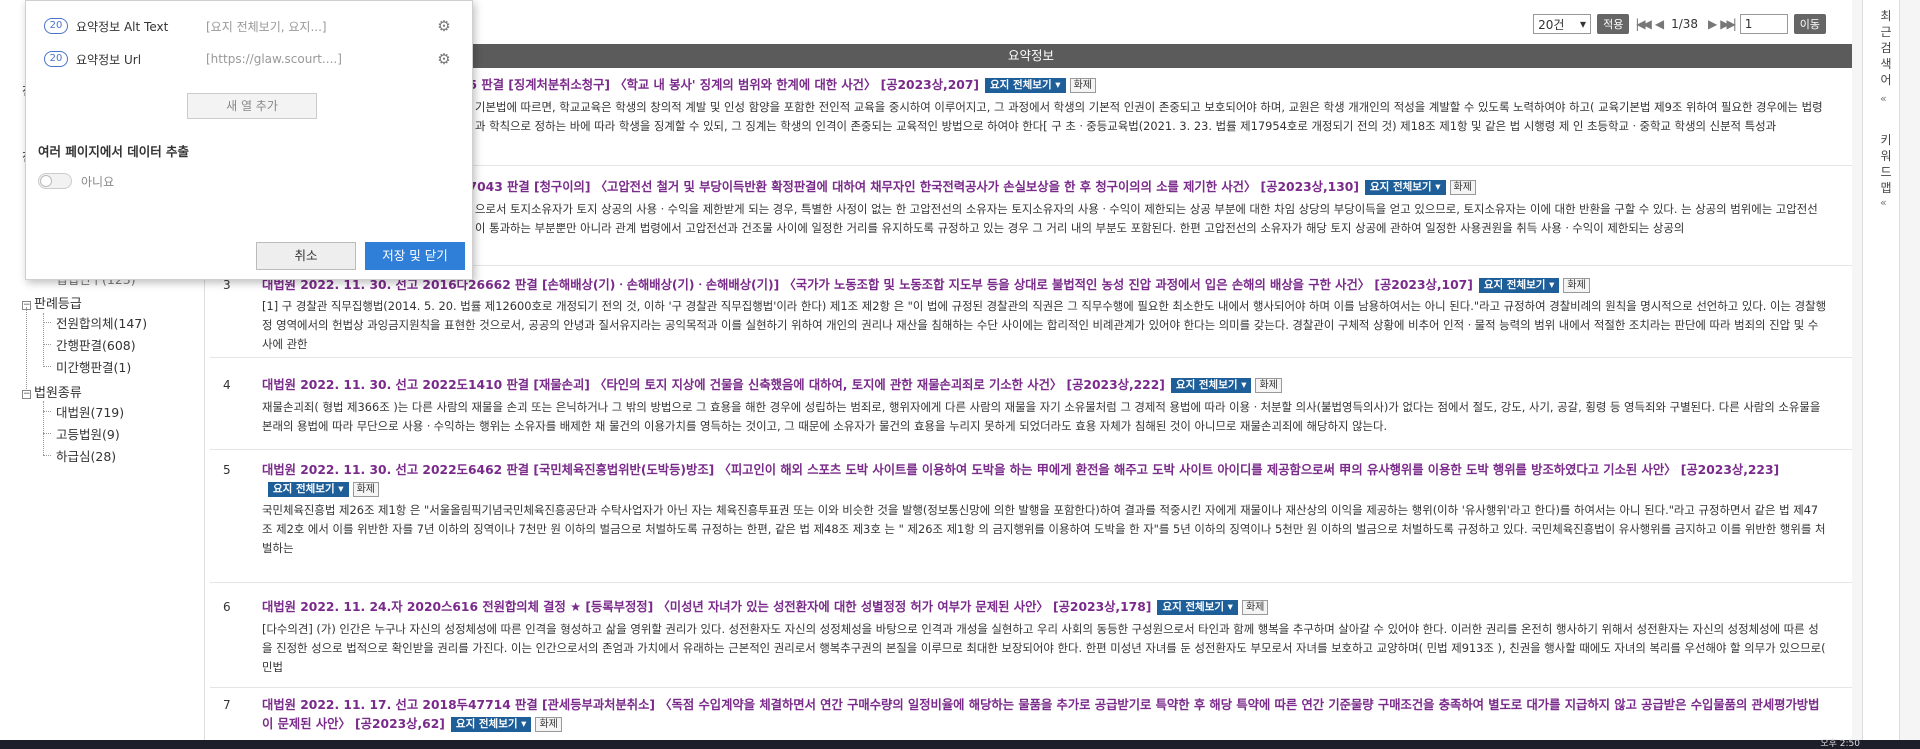 Image resolution: width=1920 pixels, height=749 pixels. Describe the element at coordinates (1659, 24) in the screenshot. I see `prev-page-icon: ◀` at that location.